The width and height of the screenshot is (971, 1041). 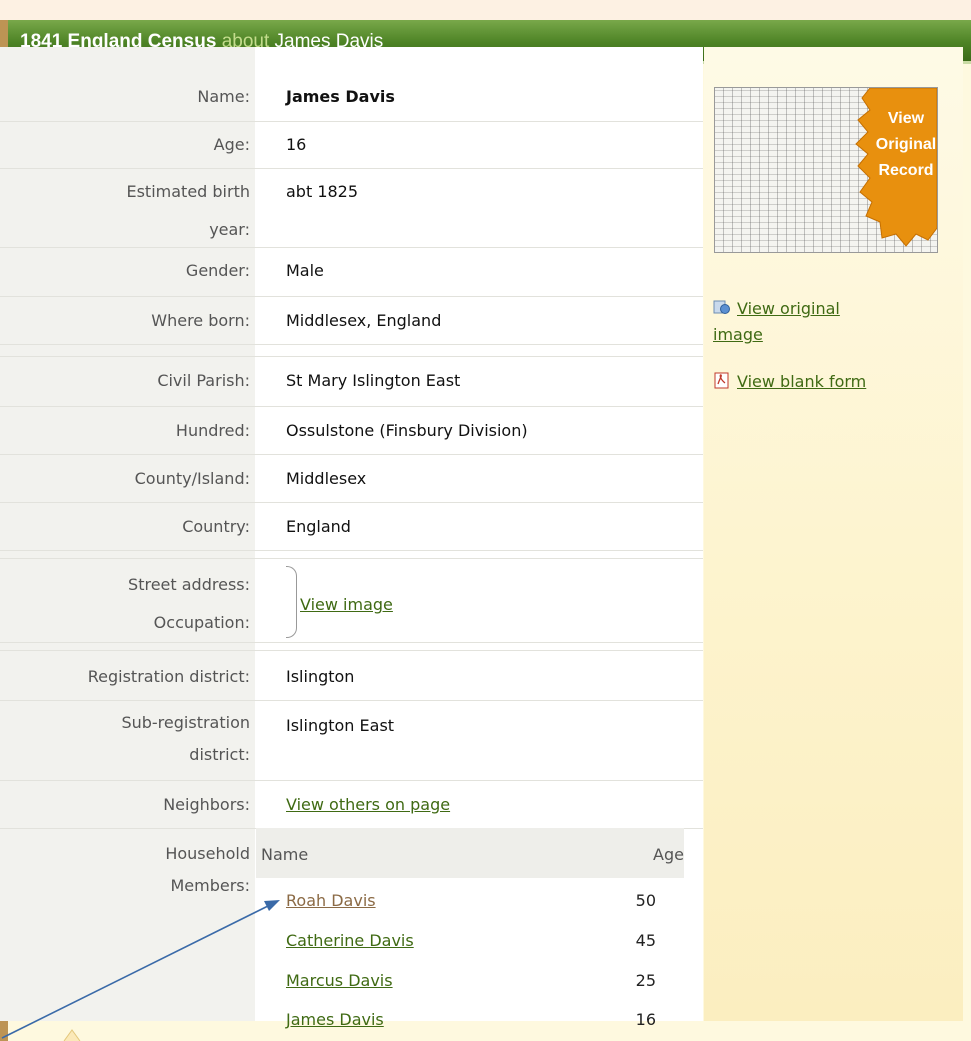 What do you see at coordinates (296, 144) in the screenshot?
I see `field-value: 16` at bounding box center [296, 144].